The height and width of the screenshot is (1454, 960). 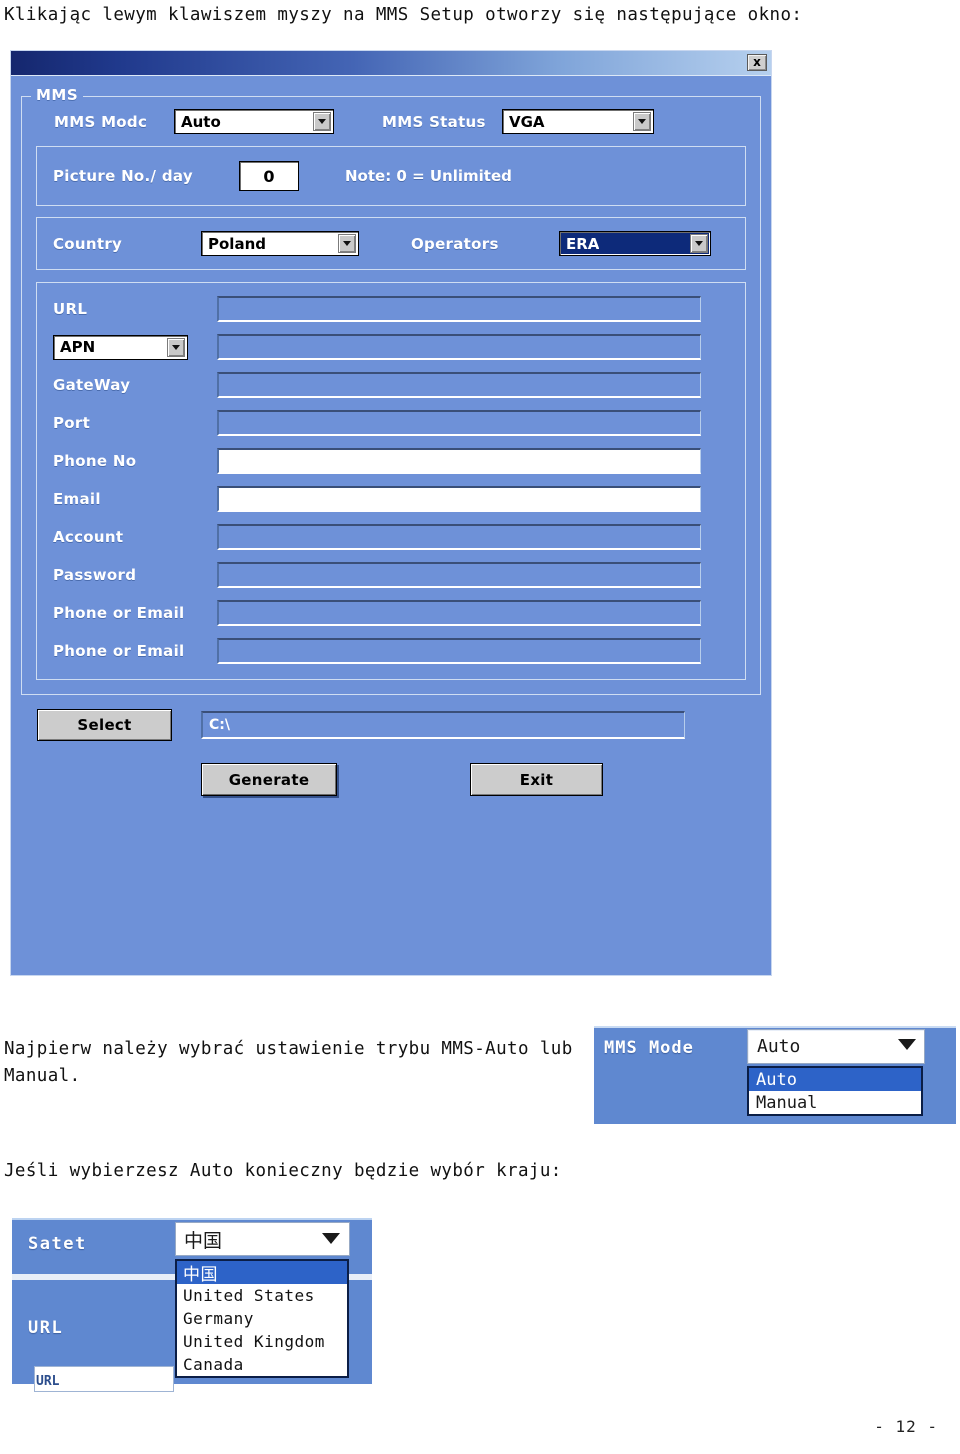 What do you see at coordinates (104, 725) in the screenshot?
I see `select-button: Select` at bounding box center [104, 725].